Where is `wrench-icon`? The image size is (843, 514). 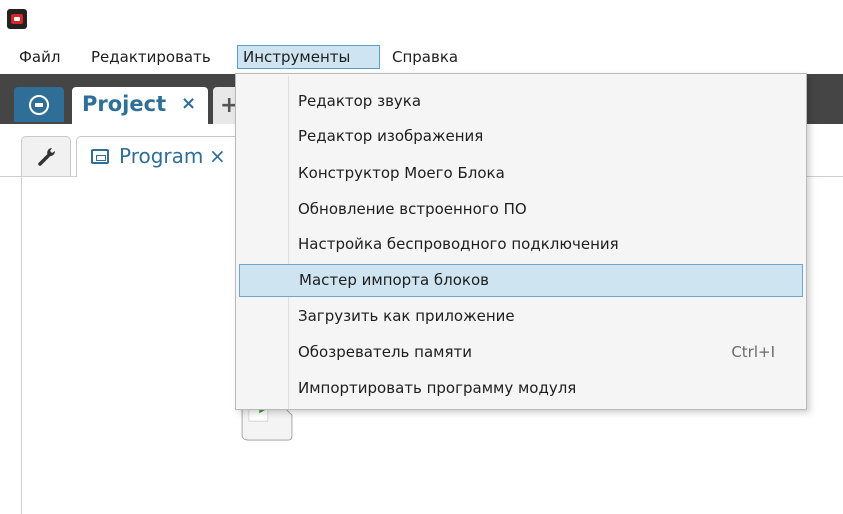
wrench-icon is located at coordinates (46, 157).